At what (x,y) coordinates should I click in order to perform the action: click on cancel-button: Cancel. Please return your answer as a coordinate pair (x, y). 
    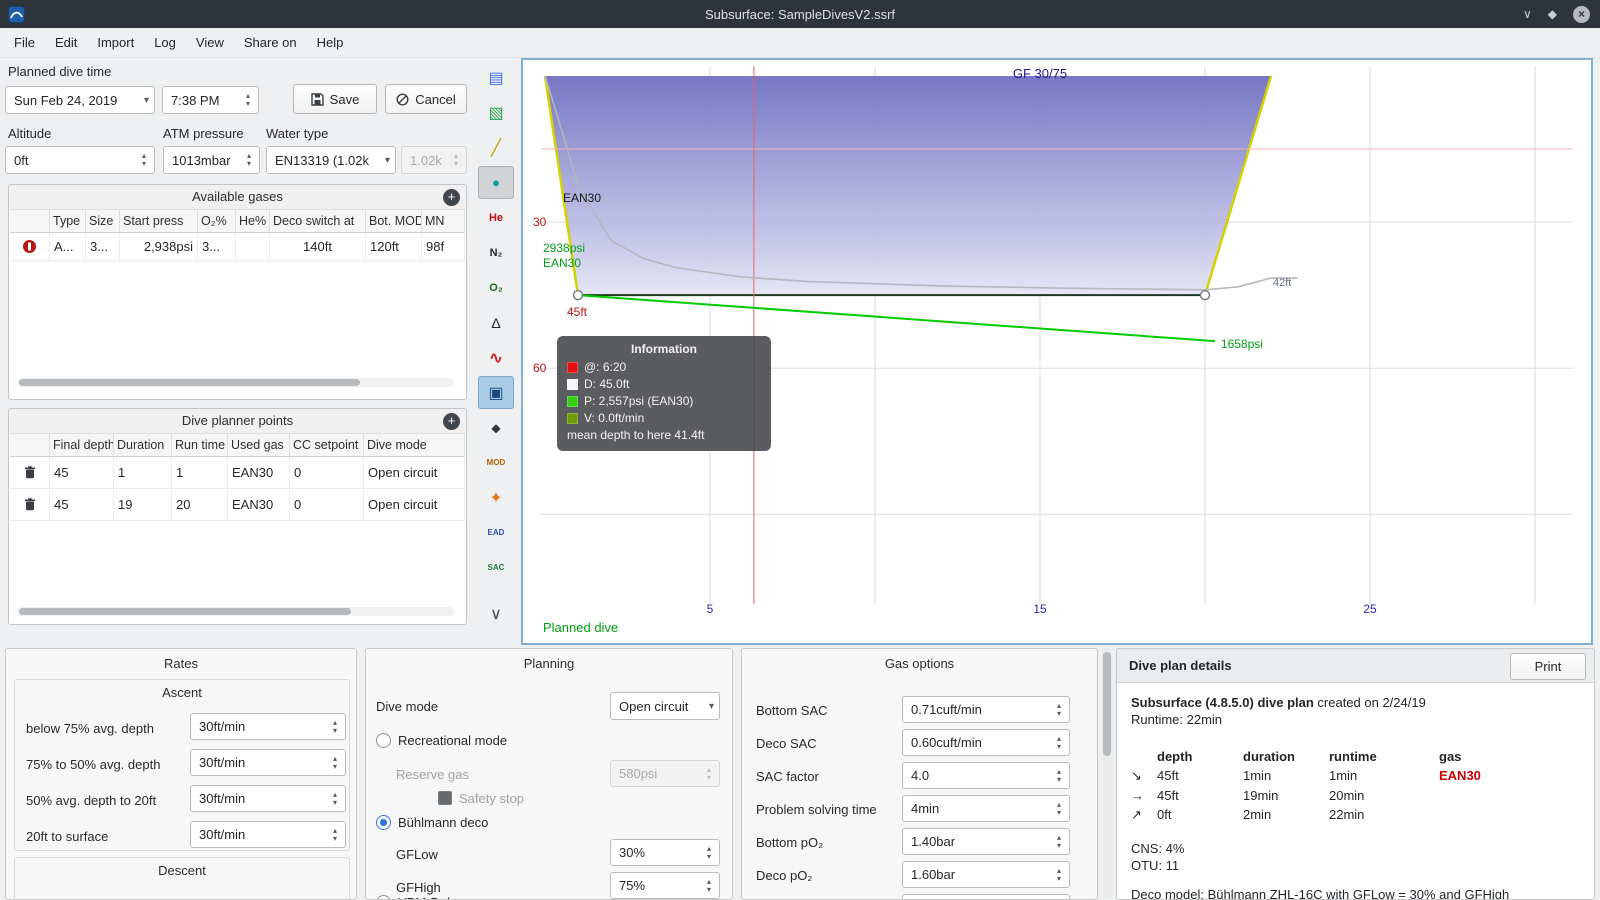
    Looking at the image, I should click on (426, 99).